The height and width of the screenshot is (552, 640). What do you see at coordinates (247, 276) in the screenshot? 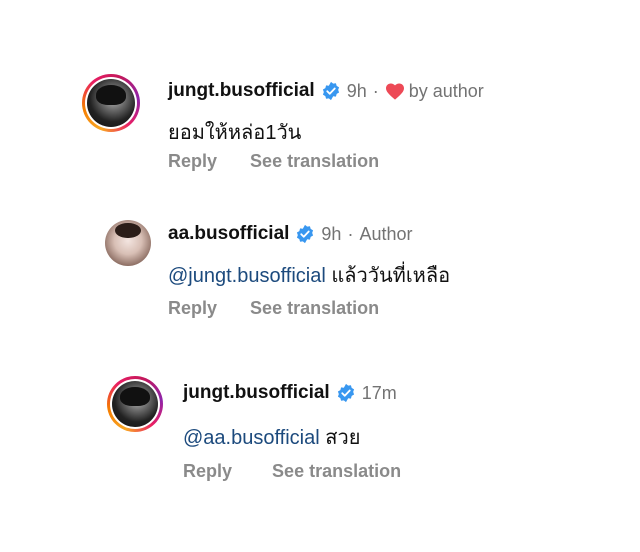
I see `mention-link: @jungt.busofficial` at bounding box center [247, 276].